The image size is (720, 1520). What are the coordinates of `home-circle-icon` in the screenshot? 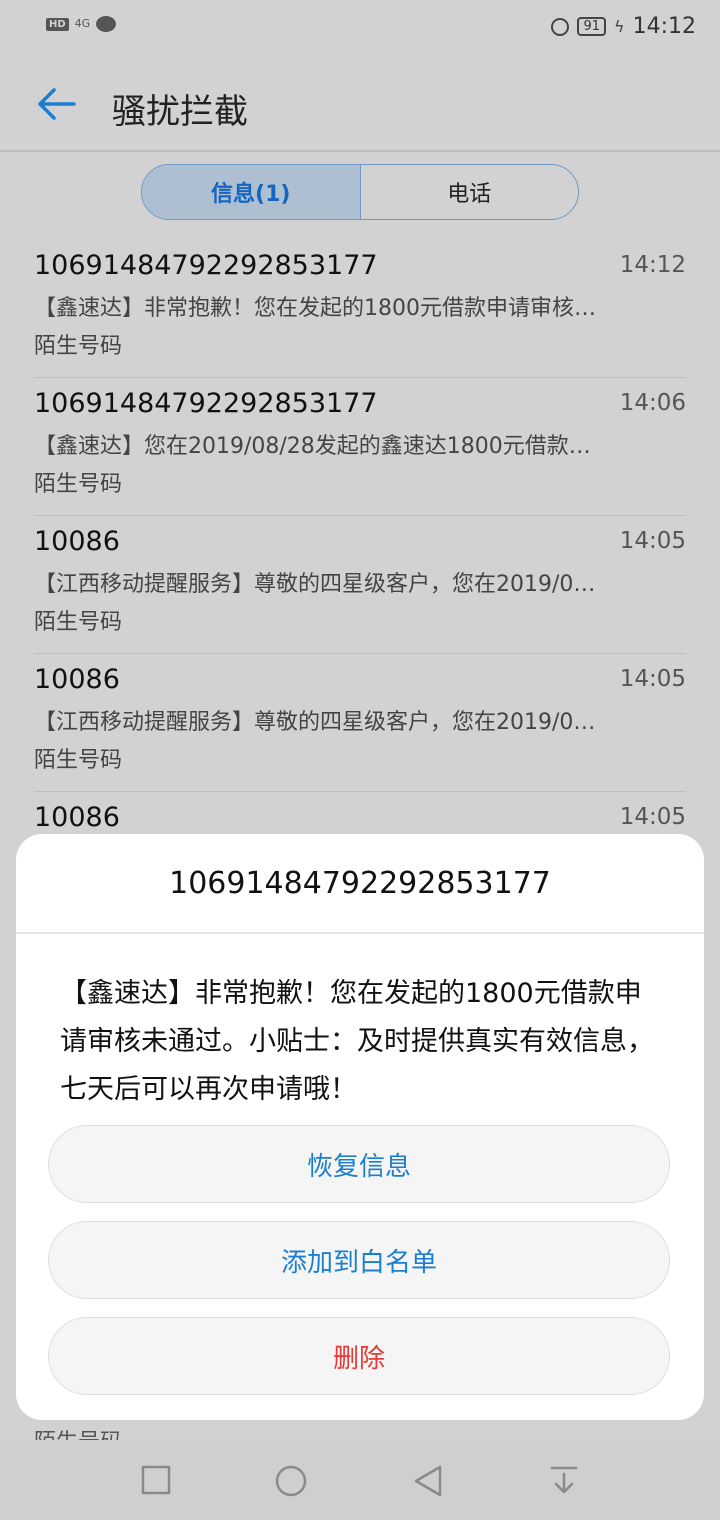 It's located at (291, 1481).